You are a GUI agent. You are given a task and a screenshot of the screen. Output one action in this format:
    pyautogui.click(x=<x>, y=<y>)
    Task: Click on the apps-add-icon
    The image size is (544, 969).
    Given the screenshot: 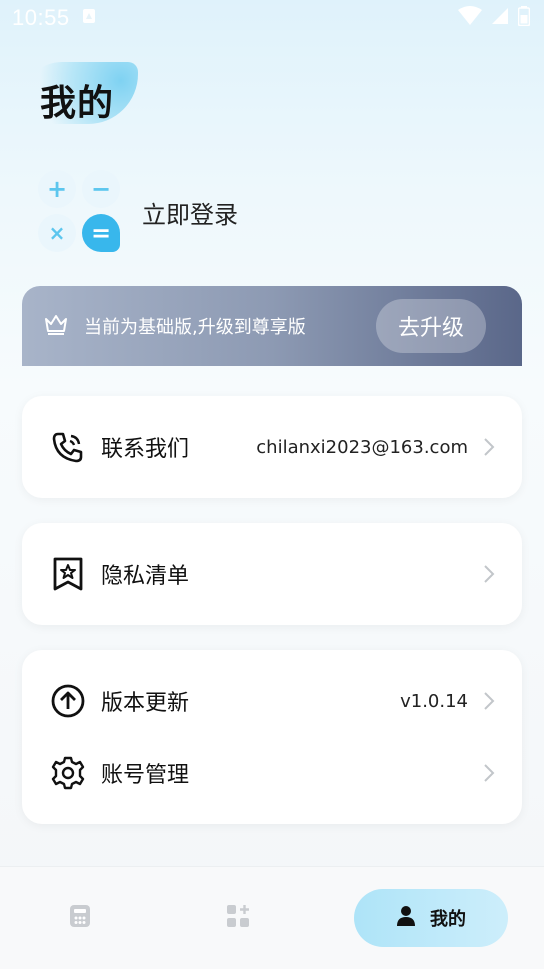 What is the action you would take?
    pyautogui.click(x=238, y=918)
    